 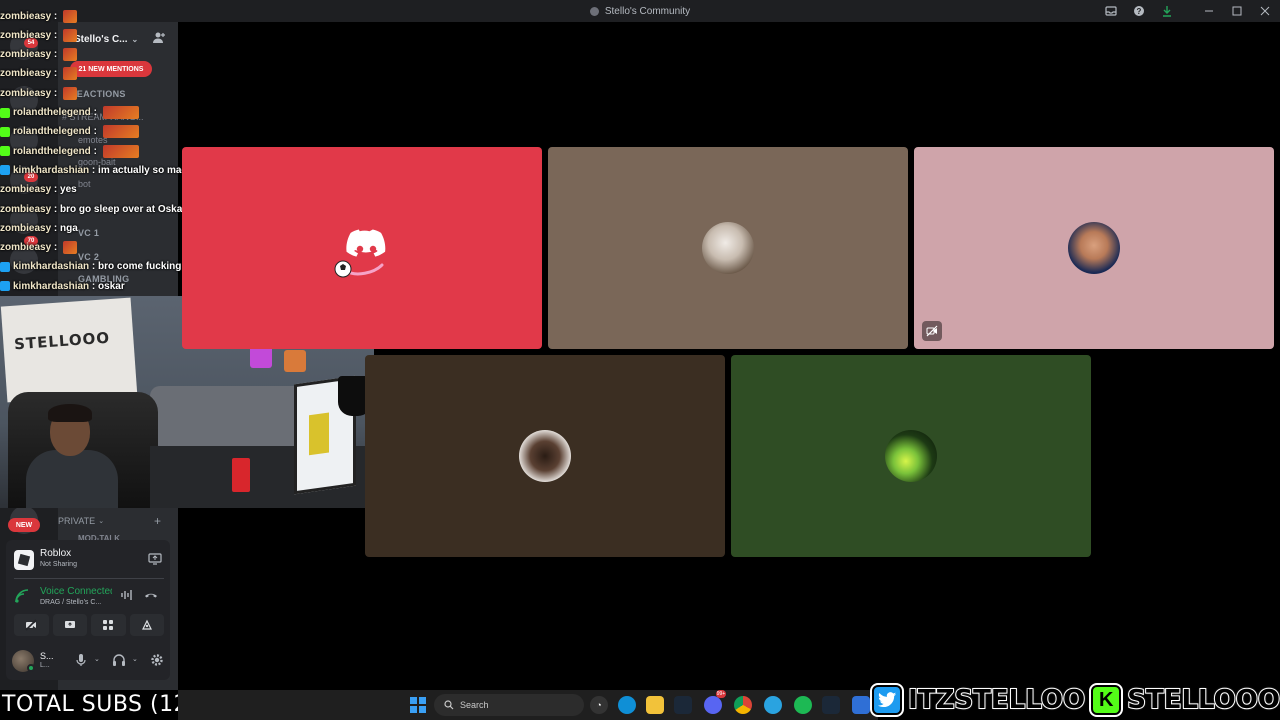 I want to click on chrome-icon, so click(x=743, y=705).